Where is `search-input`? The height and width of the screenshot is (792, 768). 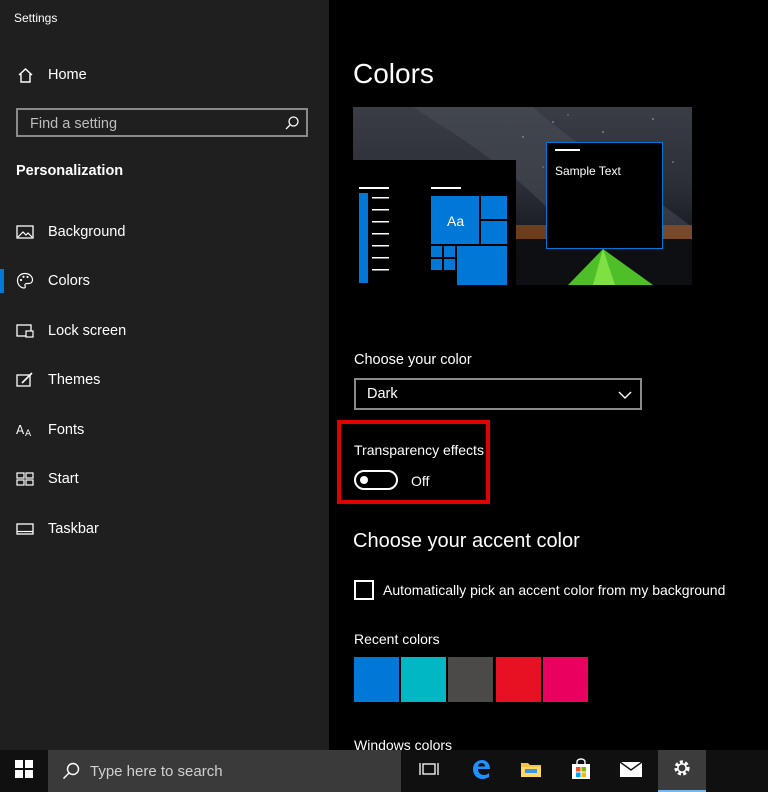 search-input is located at coordinates (155, 124).